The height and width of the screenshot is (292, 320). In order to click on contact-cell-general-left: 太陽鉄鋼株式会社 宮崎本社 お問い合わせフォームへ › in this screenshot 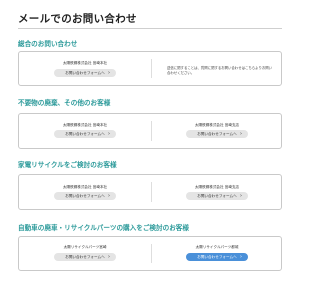, I will do `click(85, 68)`.